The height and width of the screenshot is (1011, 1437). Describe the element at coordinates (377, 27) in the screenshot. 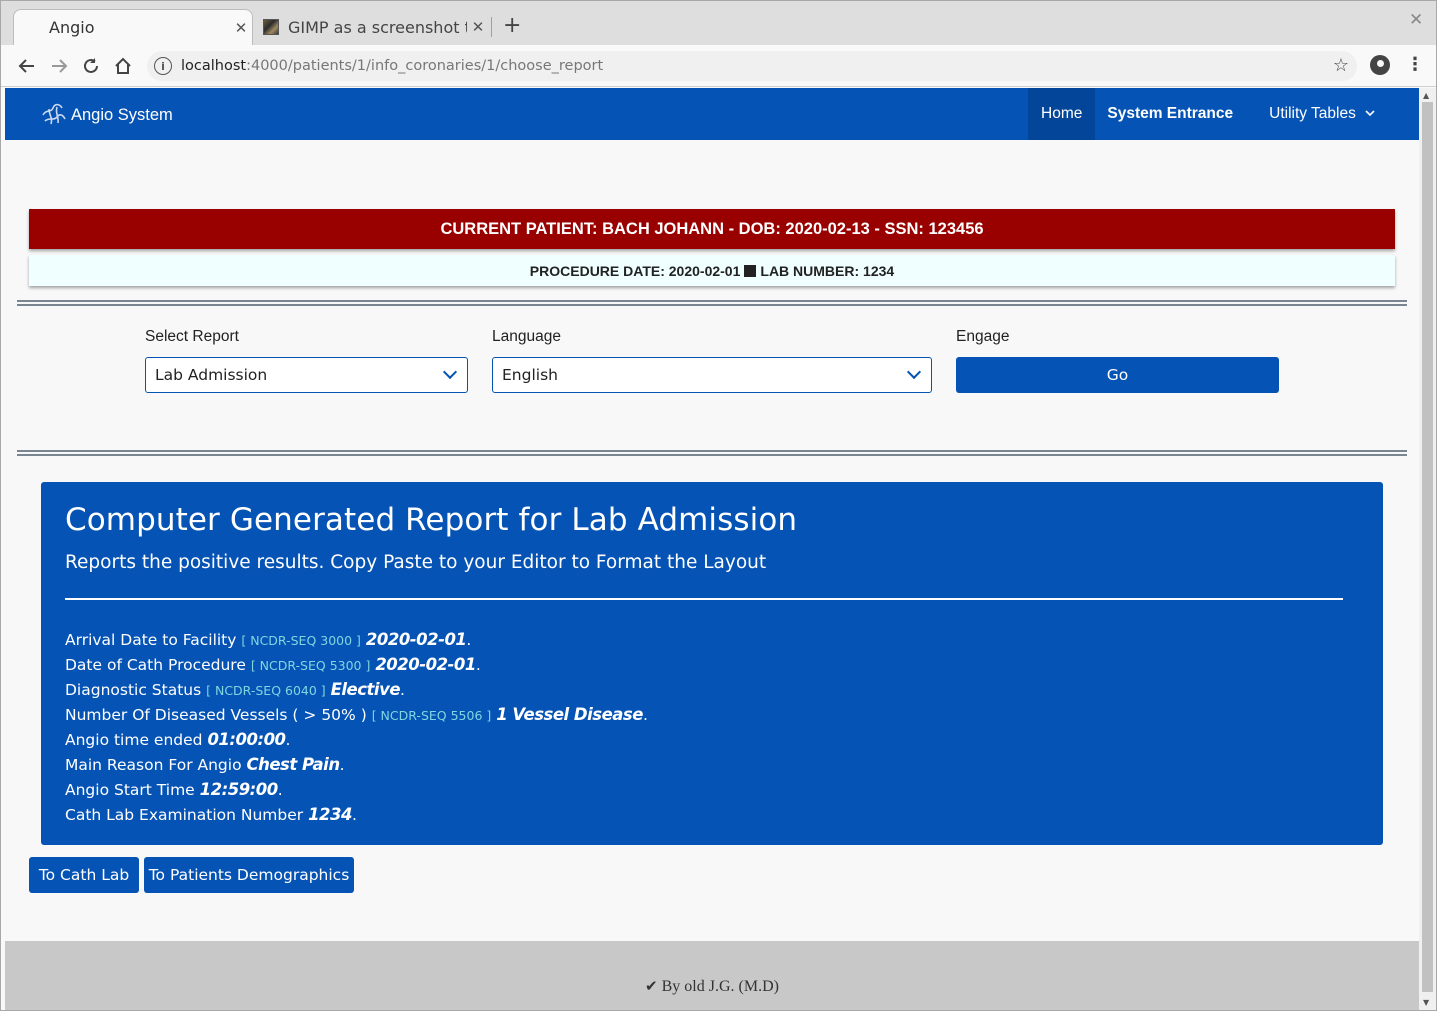

I see `tab-title: GIMP as a screenshot t` at that location.